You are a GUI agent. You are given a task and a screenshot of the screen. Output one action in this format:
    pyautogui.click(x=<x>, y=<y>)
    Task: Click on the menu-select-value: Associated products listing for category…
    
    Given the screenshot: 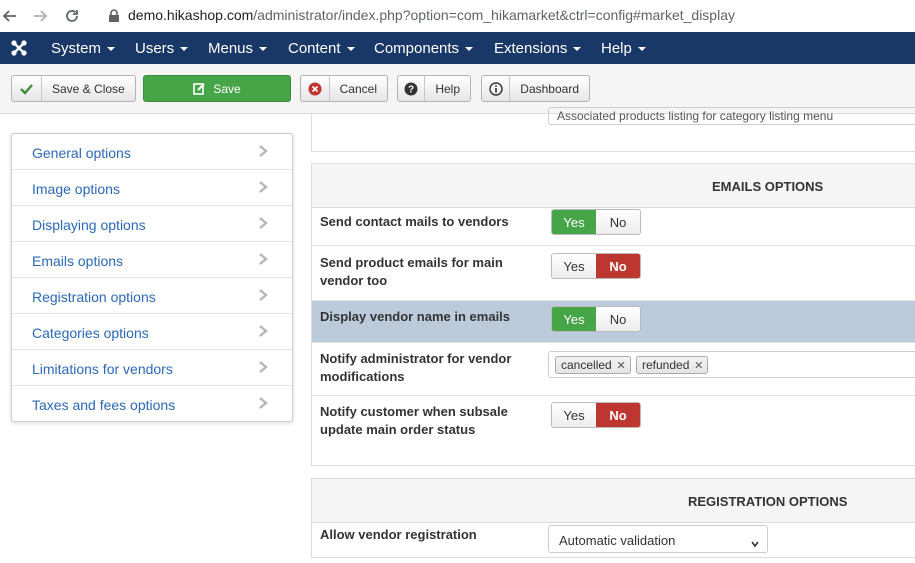 What is the action you would take?
    pyautogui.click(x=695, y=116)
    